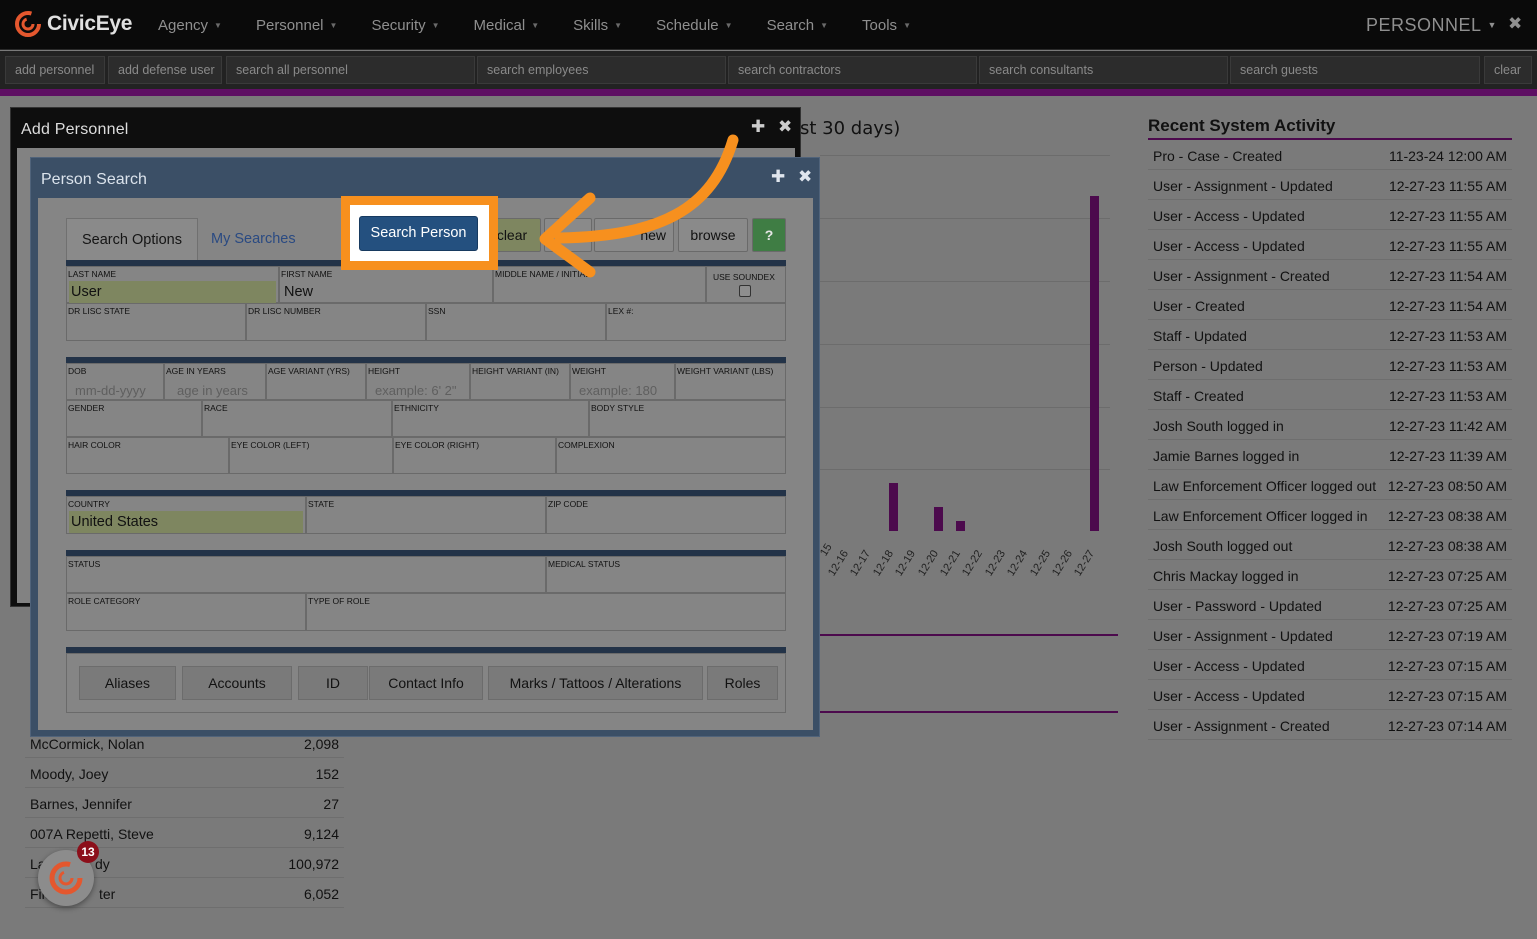 This screenshot has width=1537, height=939. What do you see at coordinates (499, 25) in the screenshot?
I see `menu-label: Medical` at bounding box center [499, 25].